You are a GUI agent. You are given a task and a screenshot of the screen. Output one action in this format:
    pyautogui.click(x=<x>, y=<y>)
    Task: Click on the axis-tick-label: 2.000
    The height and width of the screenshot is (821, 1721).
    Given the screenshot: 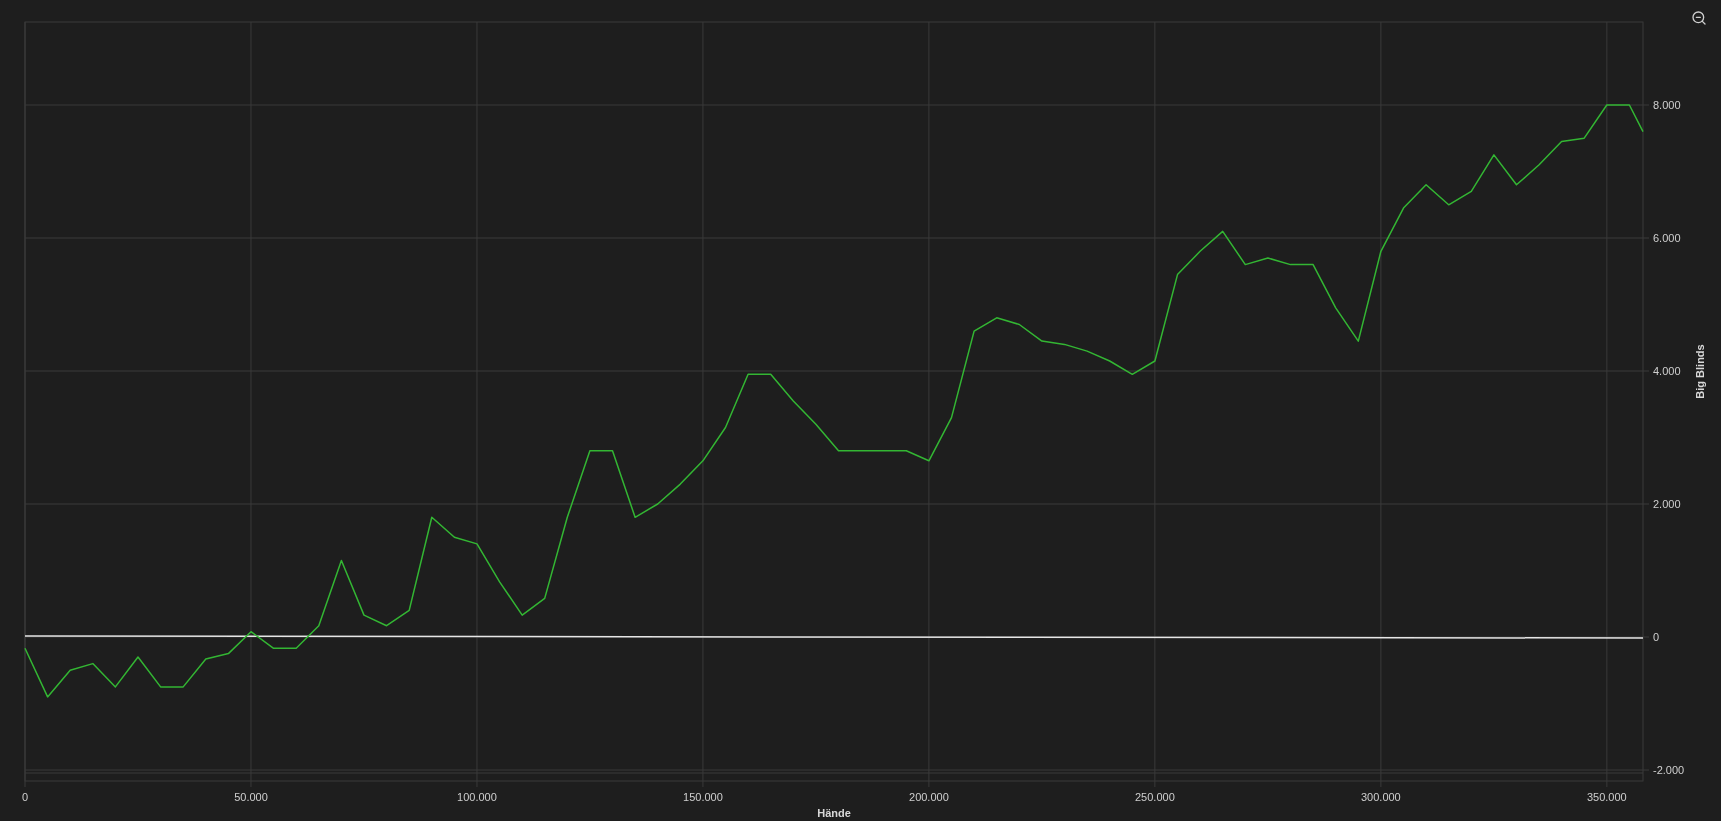 What is the action you would take?
    pyautogui.click(x=1667, y=504)
    